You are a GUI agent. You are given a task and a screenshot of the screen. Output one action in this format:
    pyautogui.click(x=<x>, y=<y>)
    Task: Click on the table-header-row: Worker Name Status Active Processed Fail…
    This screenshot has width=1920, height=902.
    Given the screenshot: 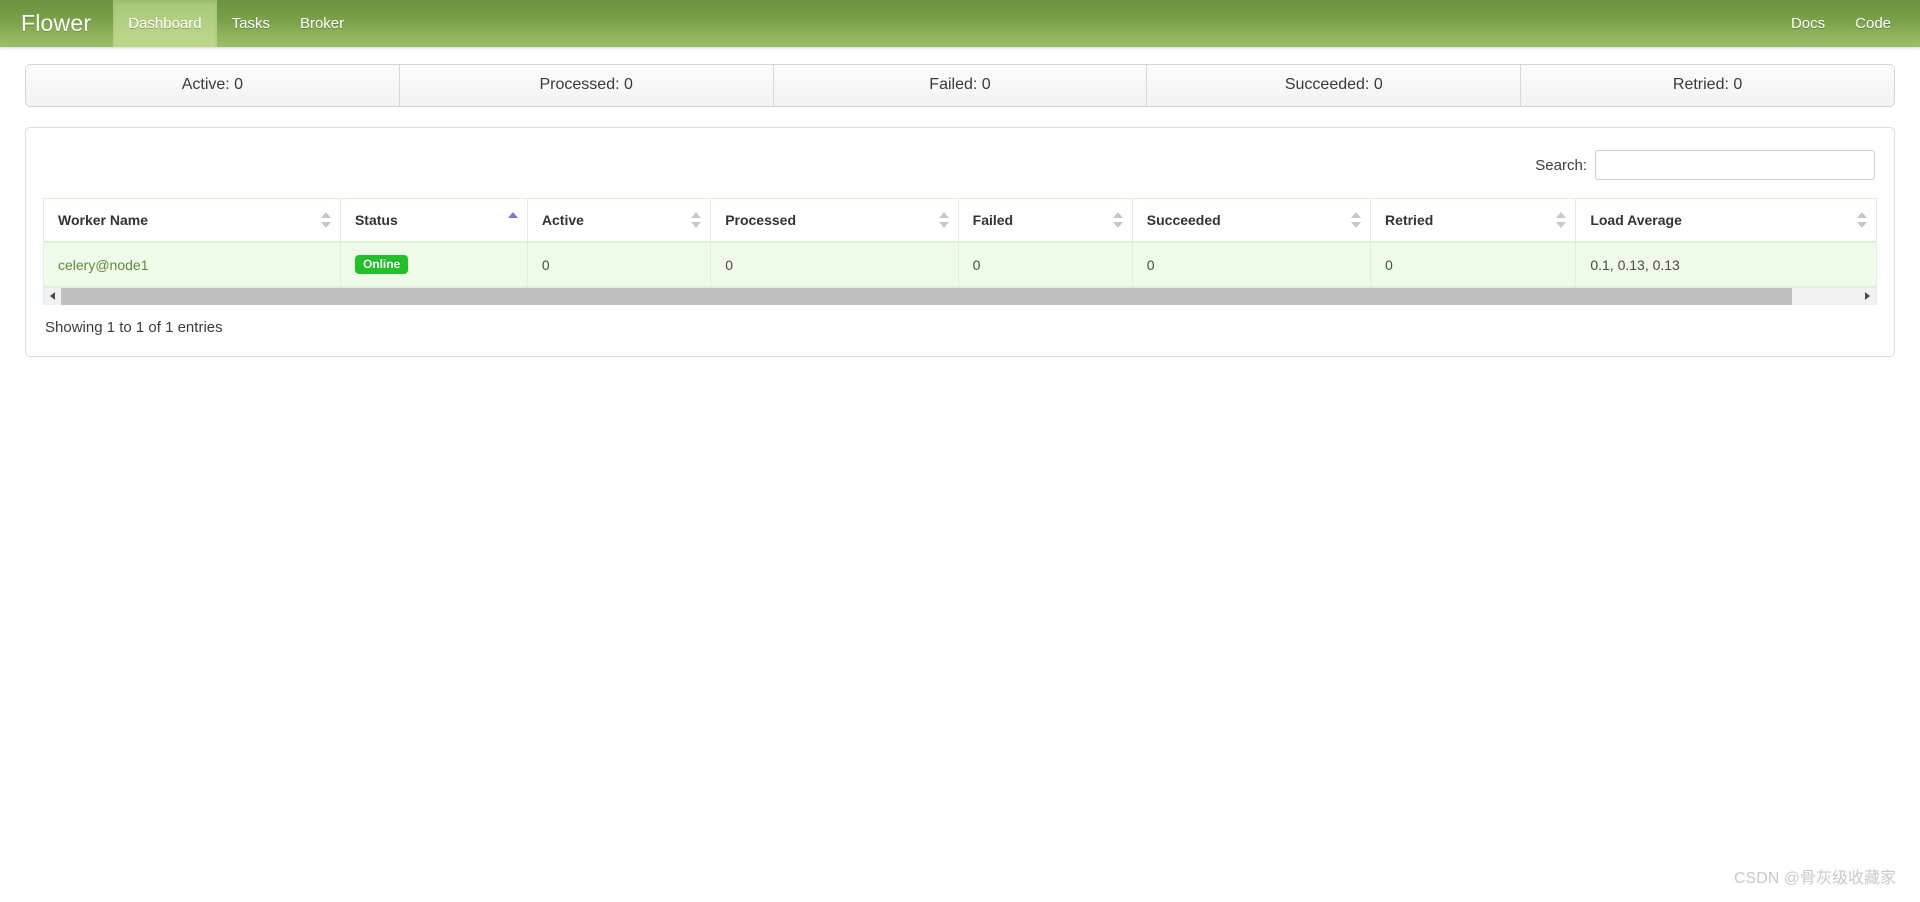 What is the action you would take?
    pyautogui.click(x=960, y=220)
    